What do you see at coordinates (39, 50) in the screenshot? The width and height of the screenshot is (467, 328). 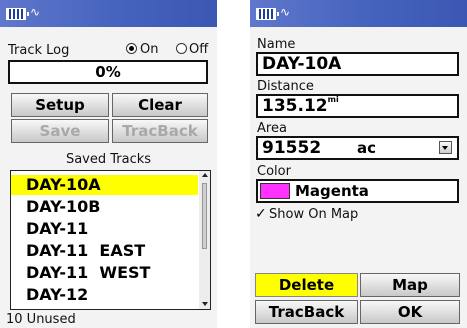 I see `track-log-label: Track Log` at bounding box center [39, 50].